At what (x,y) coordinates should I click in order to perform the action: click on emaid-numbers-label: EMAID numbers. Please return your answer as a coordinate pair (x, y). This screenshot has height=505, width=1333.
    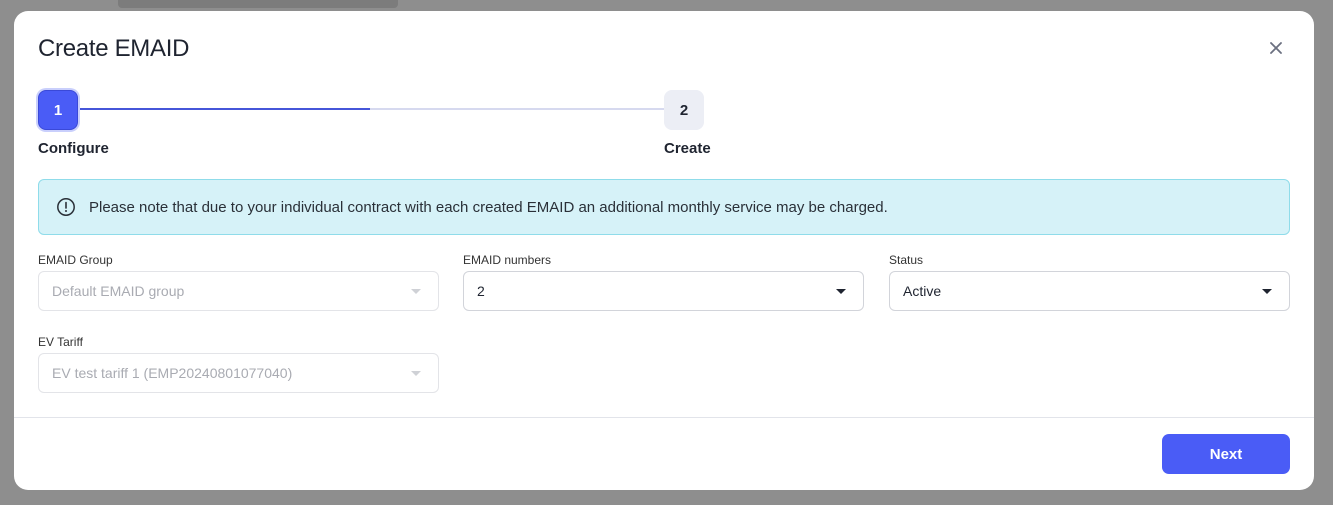
    Looking at the image, I should click on (507, 260).